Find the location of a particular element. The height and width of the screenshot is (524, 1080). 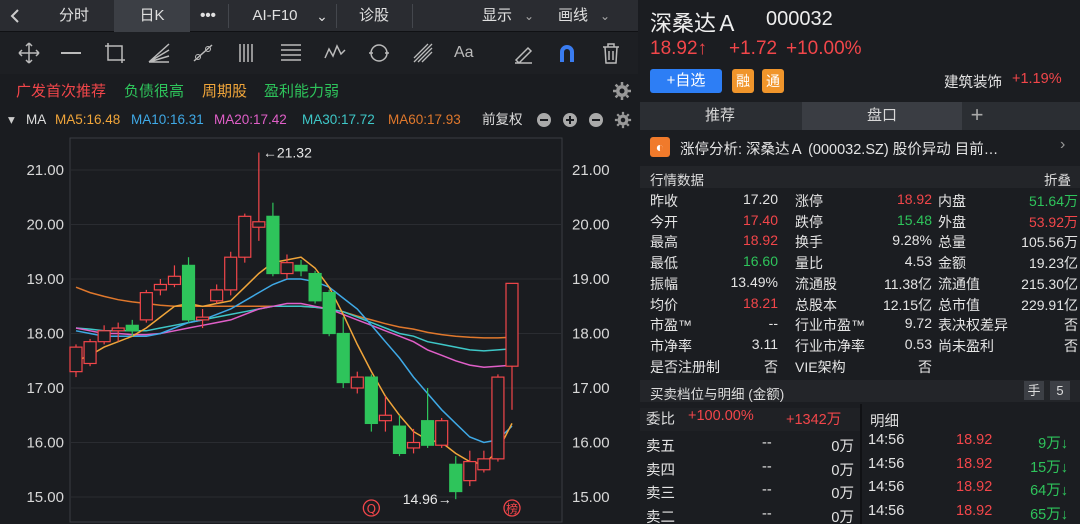

q-marker: Q is located at coordinates (371, 509).